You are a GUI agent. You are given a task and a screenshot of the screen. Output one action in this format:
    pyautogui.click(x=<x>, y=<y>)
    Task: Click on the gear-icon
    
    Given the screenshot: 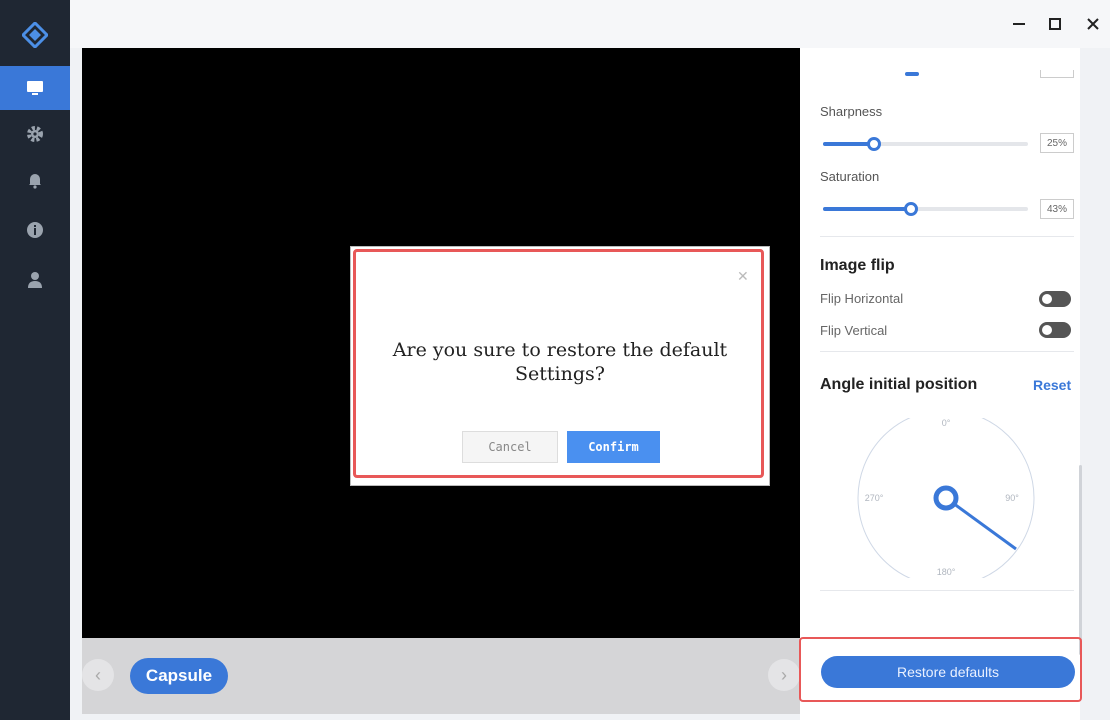 What is the action you would take?
    pyautogui.click(x=35, y=134)
    